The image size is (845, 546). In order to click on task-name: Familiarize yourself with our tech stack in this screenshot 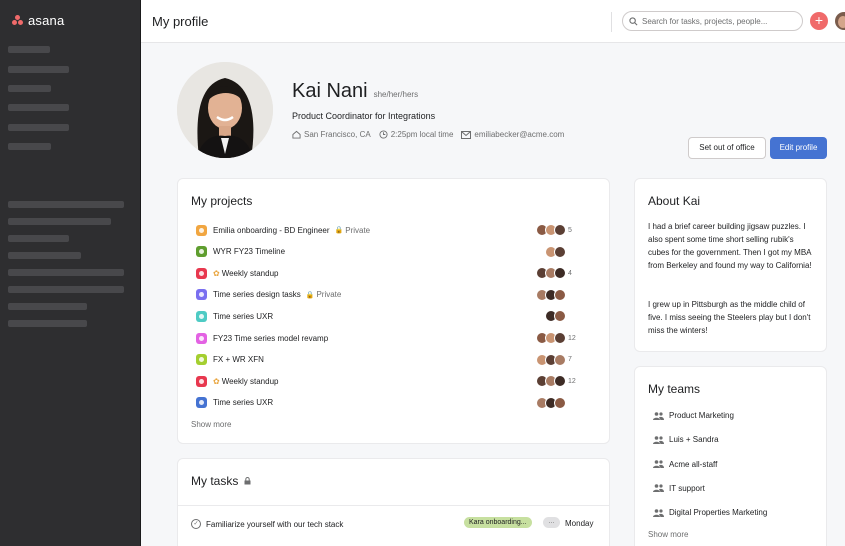, I will do `click(274, 524)`.